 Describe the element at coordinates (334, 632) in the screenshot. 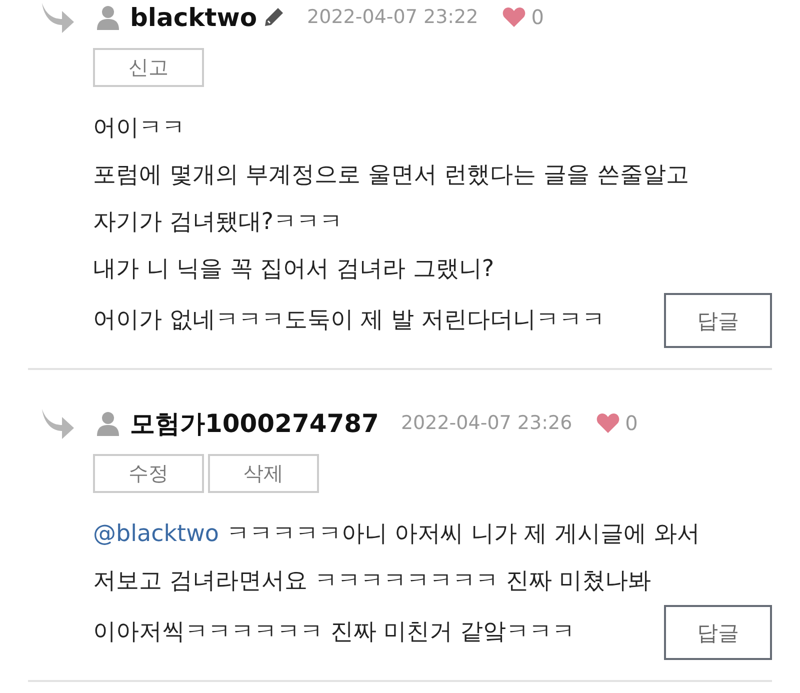

I see `comment-line: 이아저씩ㅋㅋㅋㅋㅋㅋ 진짜 미친거 같앜ㅋㅋㅋ` at that location.